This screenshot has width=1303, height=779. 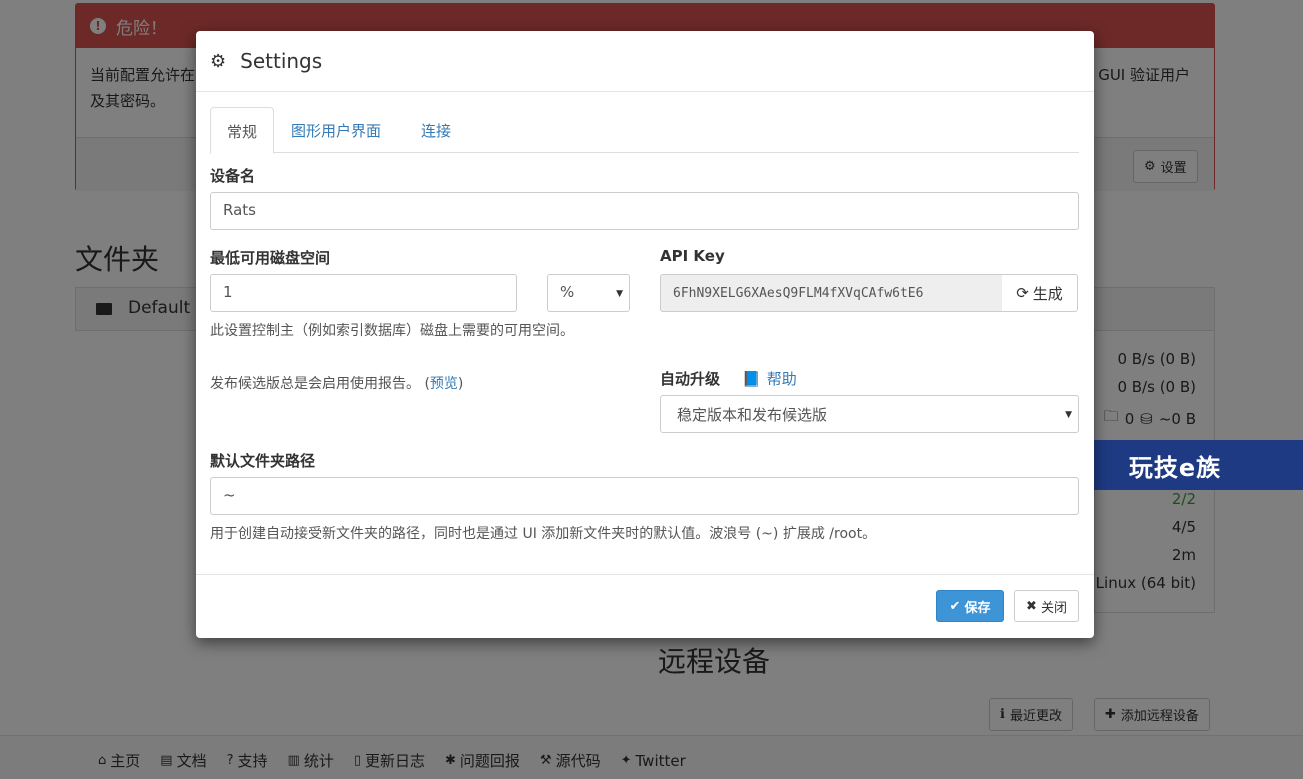 What do you see at coordinates (1047, 293) in the screenshot?
I see `generate-label: 生成` at bounding box center [1047, 293].